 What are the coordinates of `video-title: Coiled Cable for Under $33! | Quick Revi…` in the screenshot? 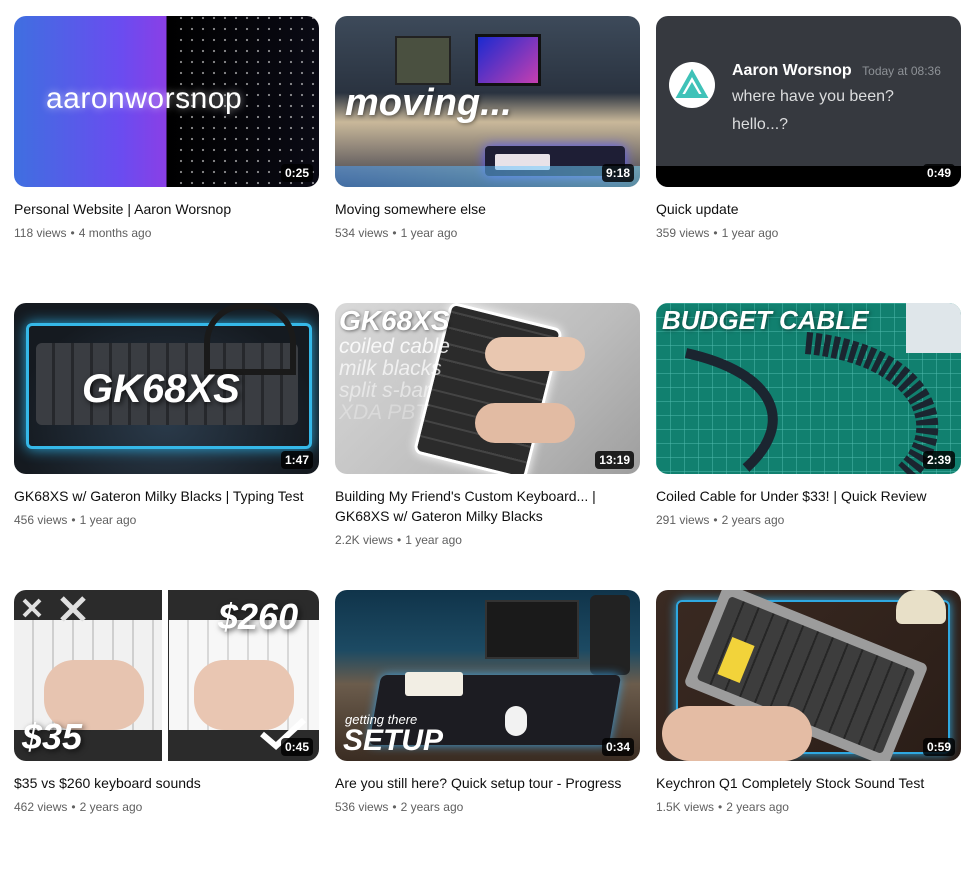 It's located at (803, 496).